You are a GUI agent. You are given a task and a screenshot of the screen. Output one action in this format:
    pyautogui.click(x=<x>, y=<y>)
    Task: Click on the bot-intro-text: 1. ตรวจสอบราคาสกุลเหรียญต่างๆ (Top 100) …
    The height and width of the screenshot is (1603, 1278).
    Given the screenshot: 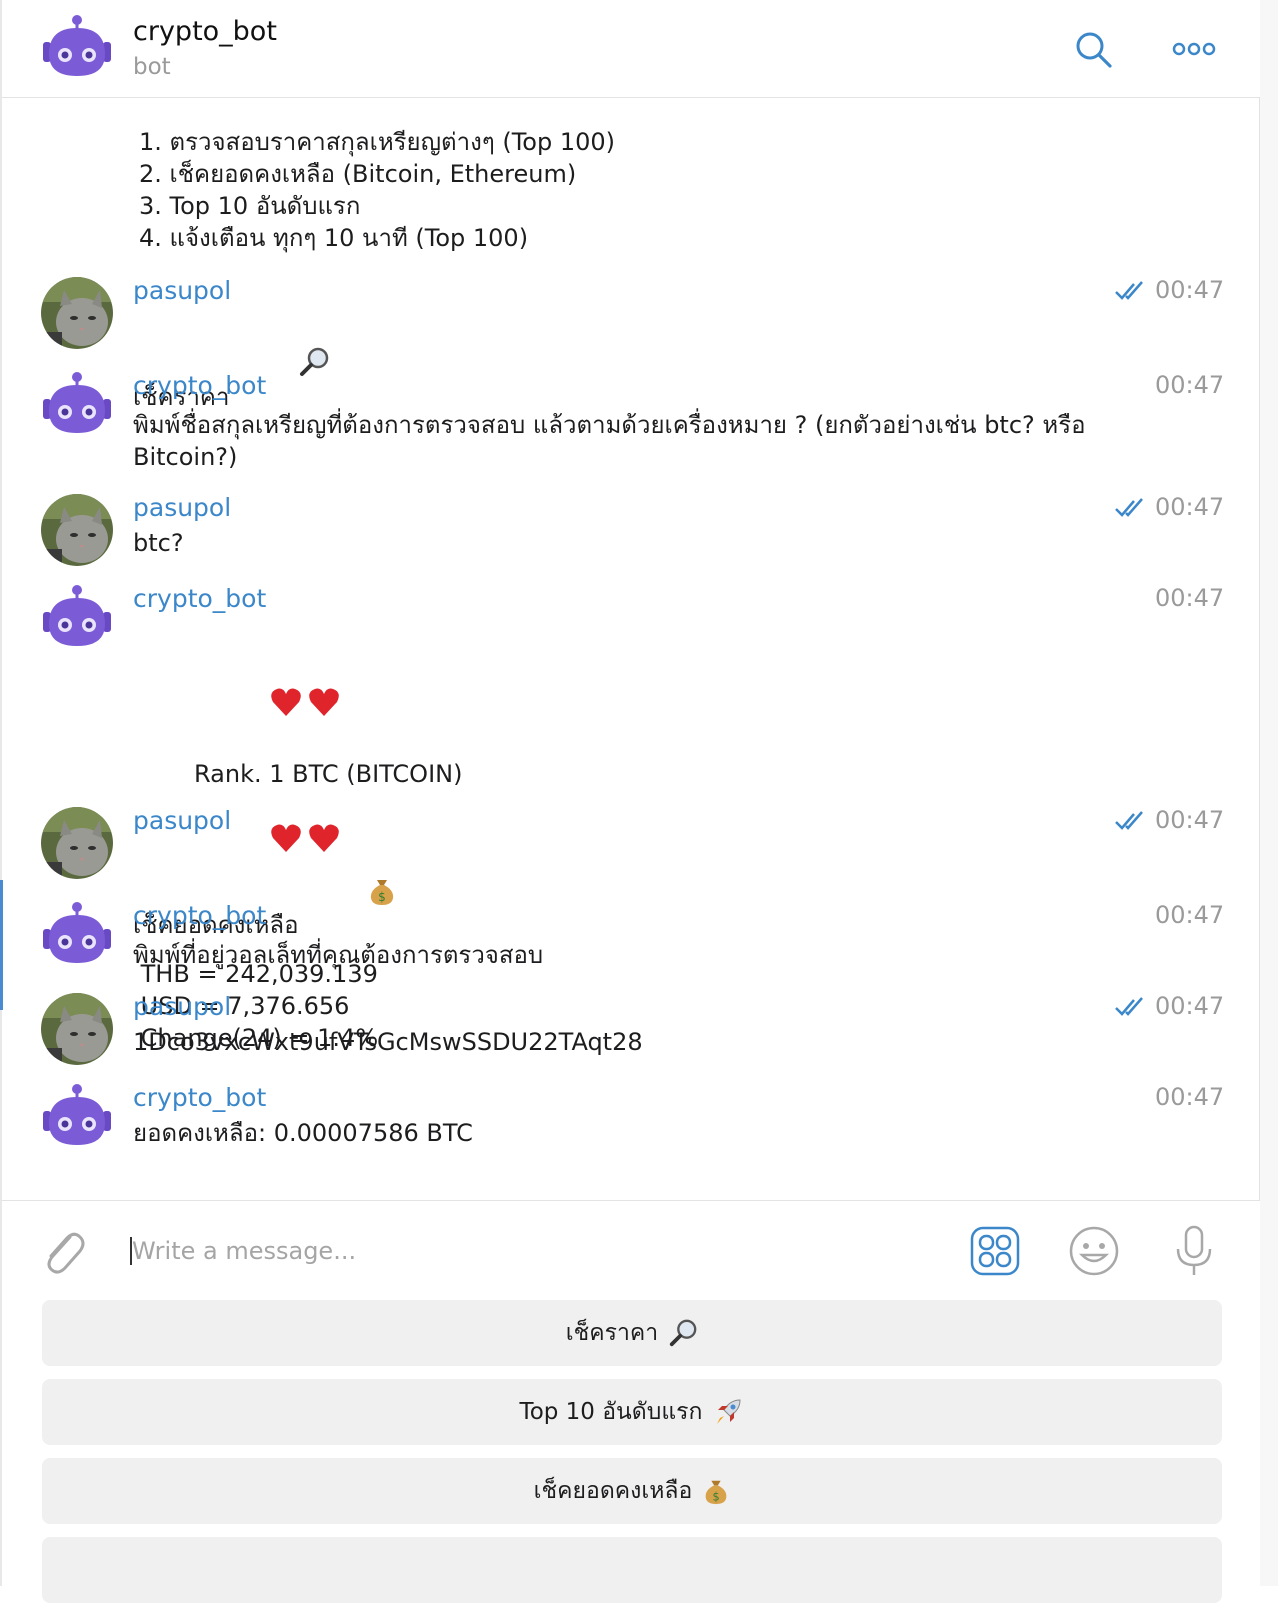 What is the action you would take?
    pyautogui.click(x=377, y=190)
    